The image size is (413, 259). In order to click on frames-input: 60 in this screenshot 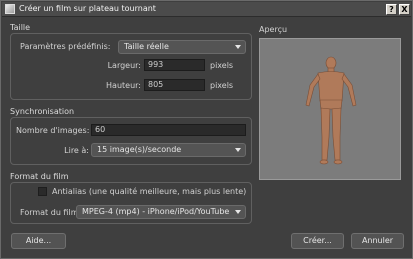, I will do `click(168, 130)`.